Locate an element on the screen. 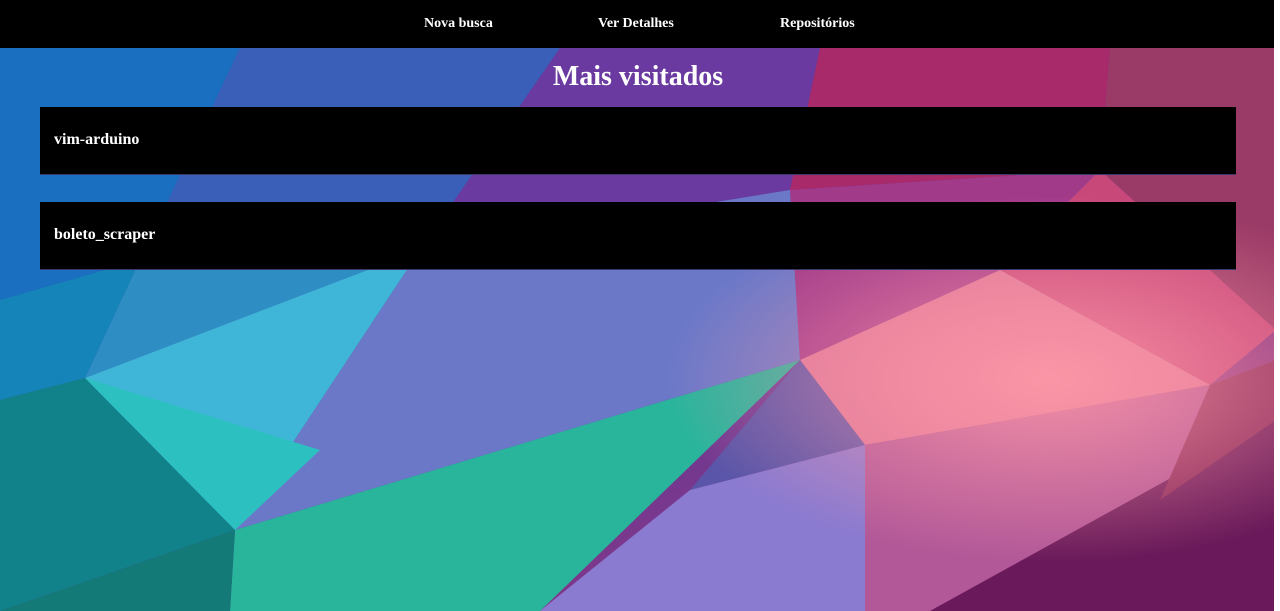 The height and width of the screenshot is (611, 1280). page-scrollbar is located at coordinates (1277, 305).